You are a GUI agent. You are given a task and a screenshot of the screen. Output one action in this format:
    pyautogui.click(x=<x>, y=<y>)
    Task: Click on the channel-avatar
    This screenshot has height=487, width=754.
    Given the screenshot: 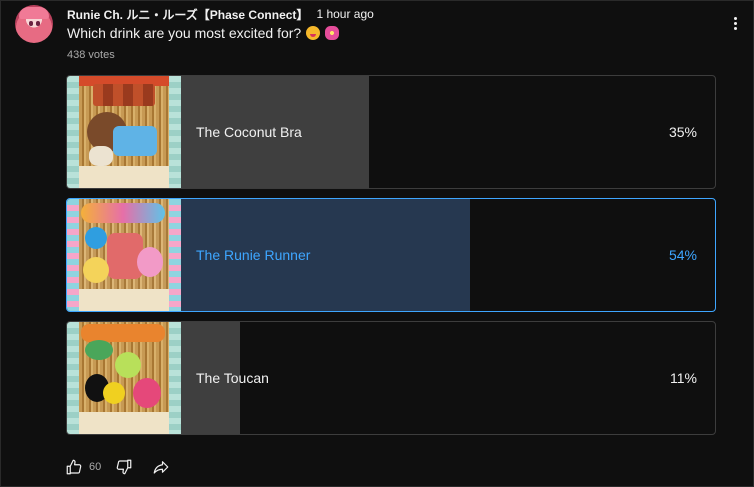 What is the action you would take?
    pyautogui.click(x=34, y=24)
    